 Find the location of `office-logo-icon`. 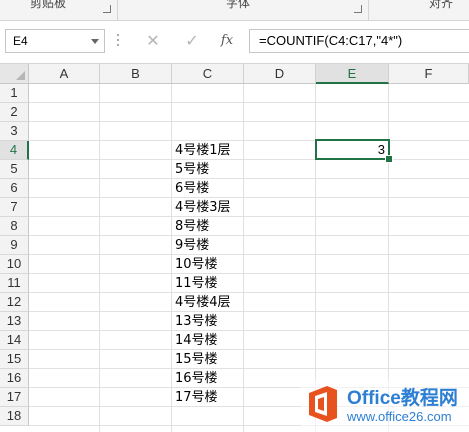

office-logo-icon is located at coordinates (323, 404).